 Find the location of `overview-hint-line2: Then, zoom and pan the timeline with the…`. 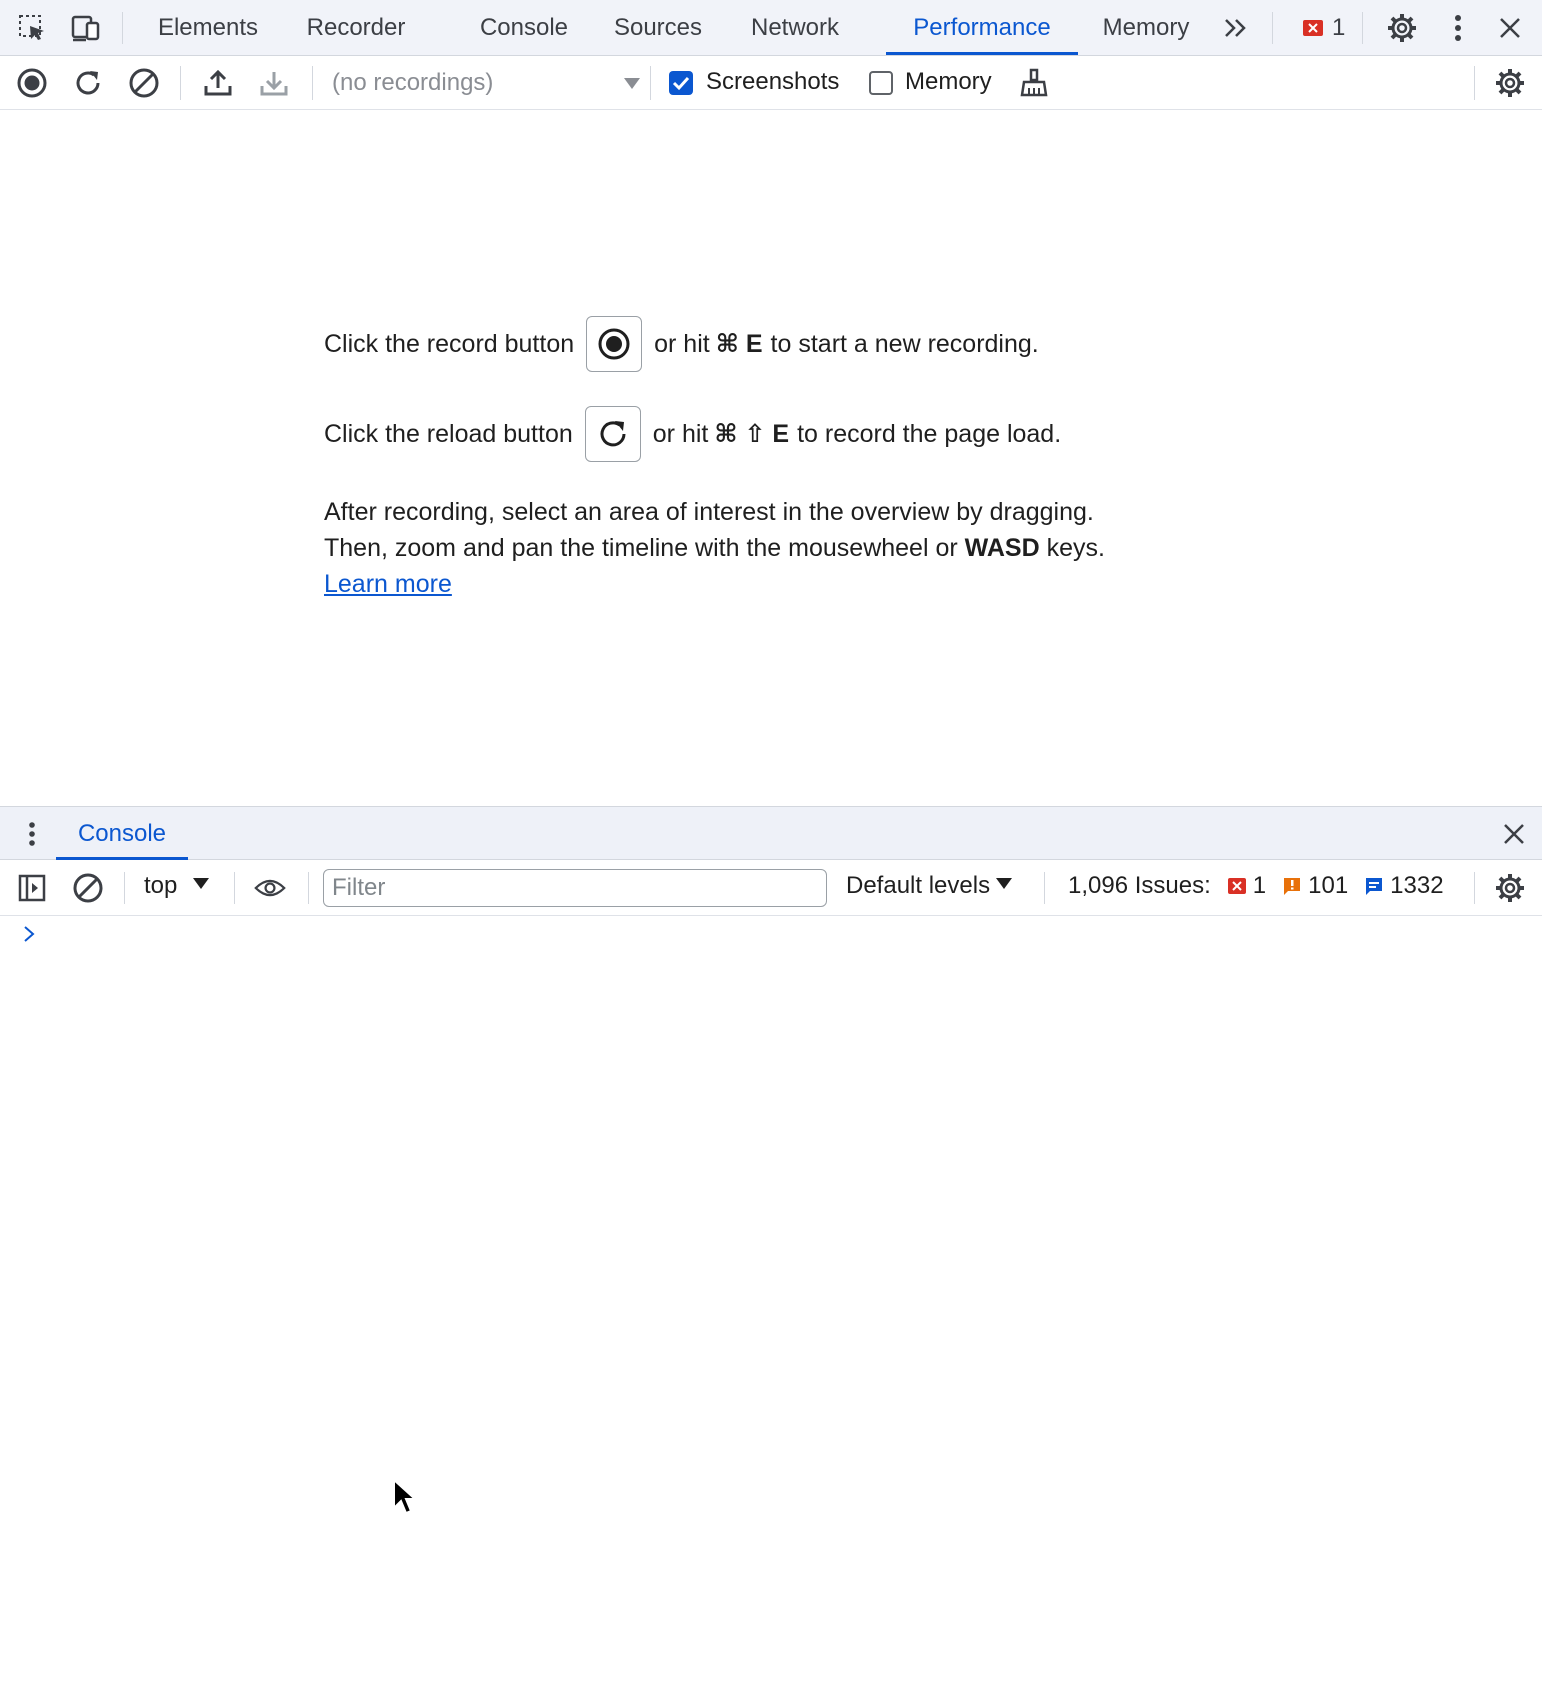

overview-hint-line2: Then, zoom and pan the timeline with the… is located at coordinates (714, 548).